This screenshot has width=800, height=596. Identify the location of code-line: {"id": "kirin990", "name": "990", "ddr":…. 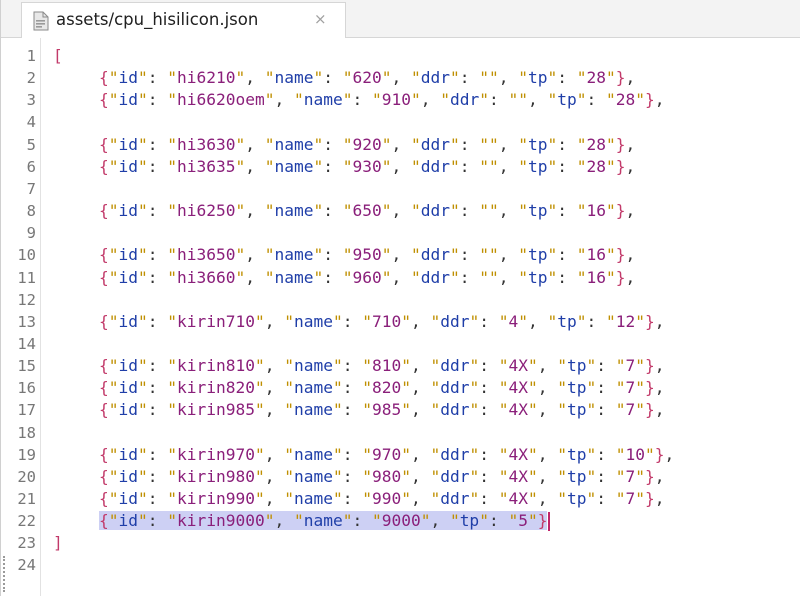
(358, 499).